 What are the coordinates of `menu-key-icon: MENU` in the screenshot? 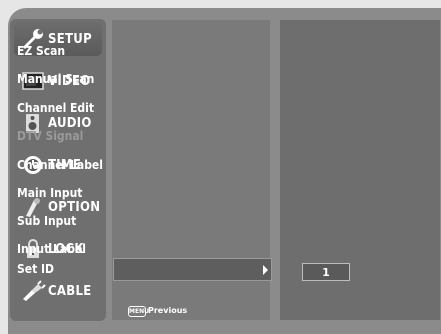 It's located at (138, 311).